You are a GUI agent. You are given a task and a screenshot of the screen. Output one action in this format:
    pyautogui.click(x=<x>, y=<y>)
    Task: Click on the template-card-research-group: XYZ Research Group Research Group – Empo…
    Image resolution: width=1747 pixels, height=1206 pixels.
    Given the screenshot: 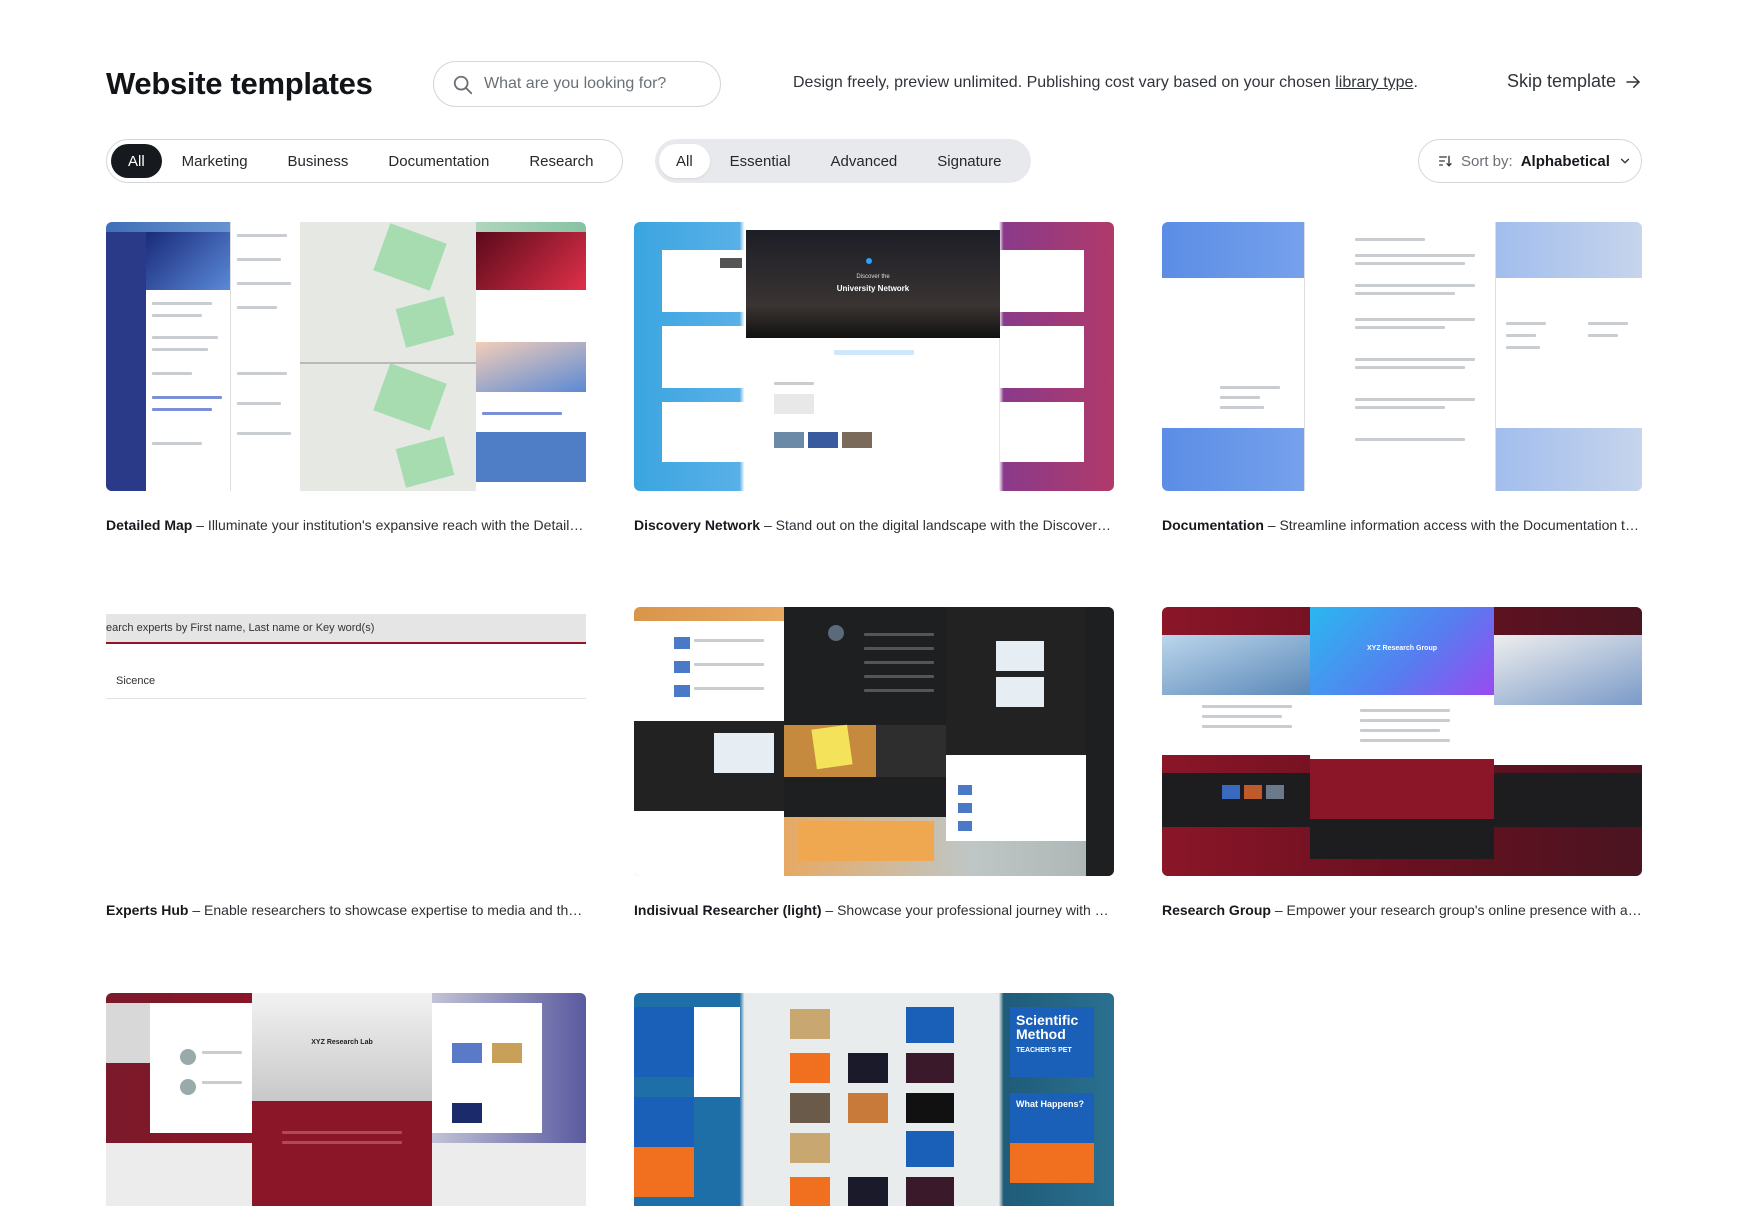 What is the action you would take?
    pyautogui.click(x=1402, y=762)
    